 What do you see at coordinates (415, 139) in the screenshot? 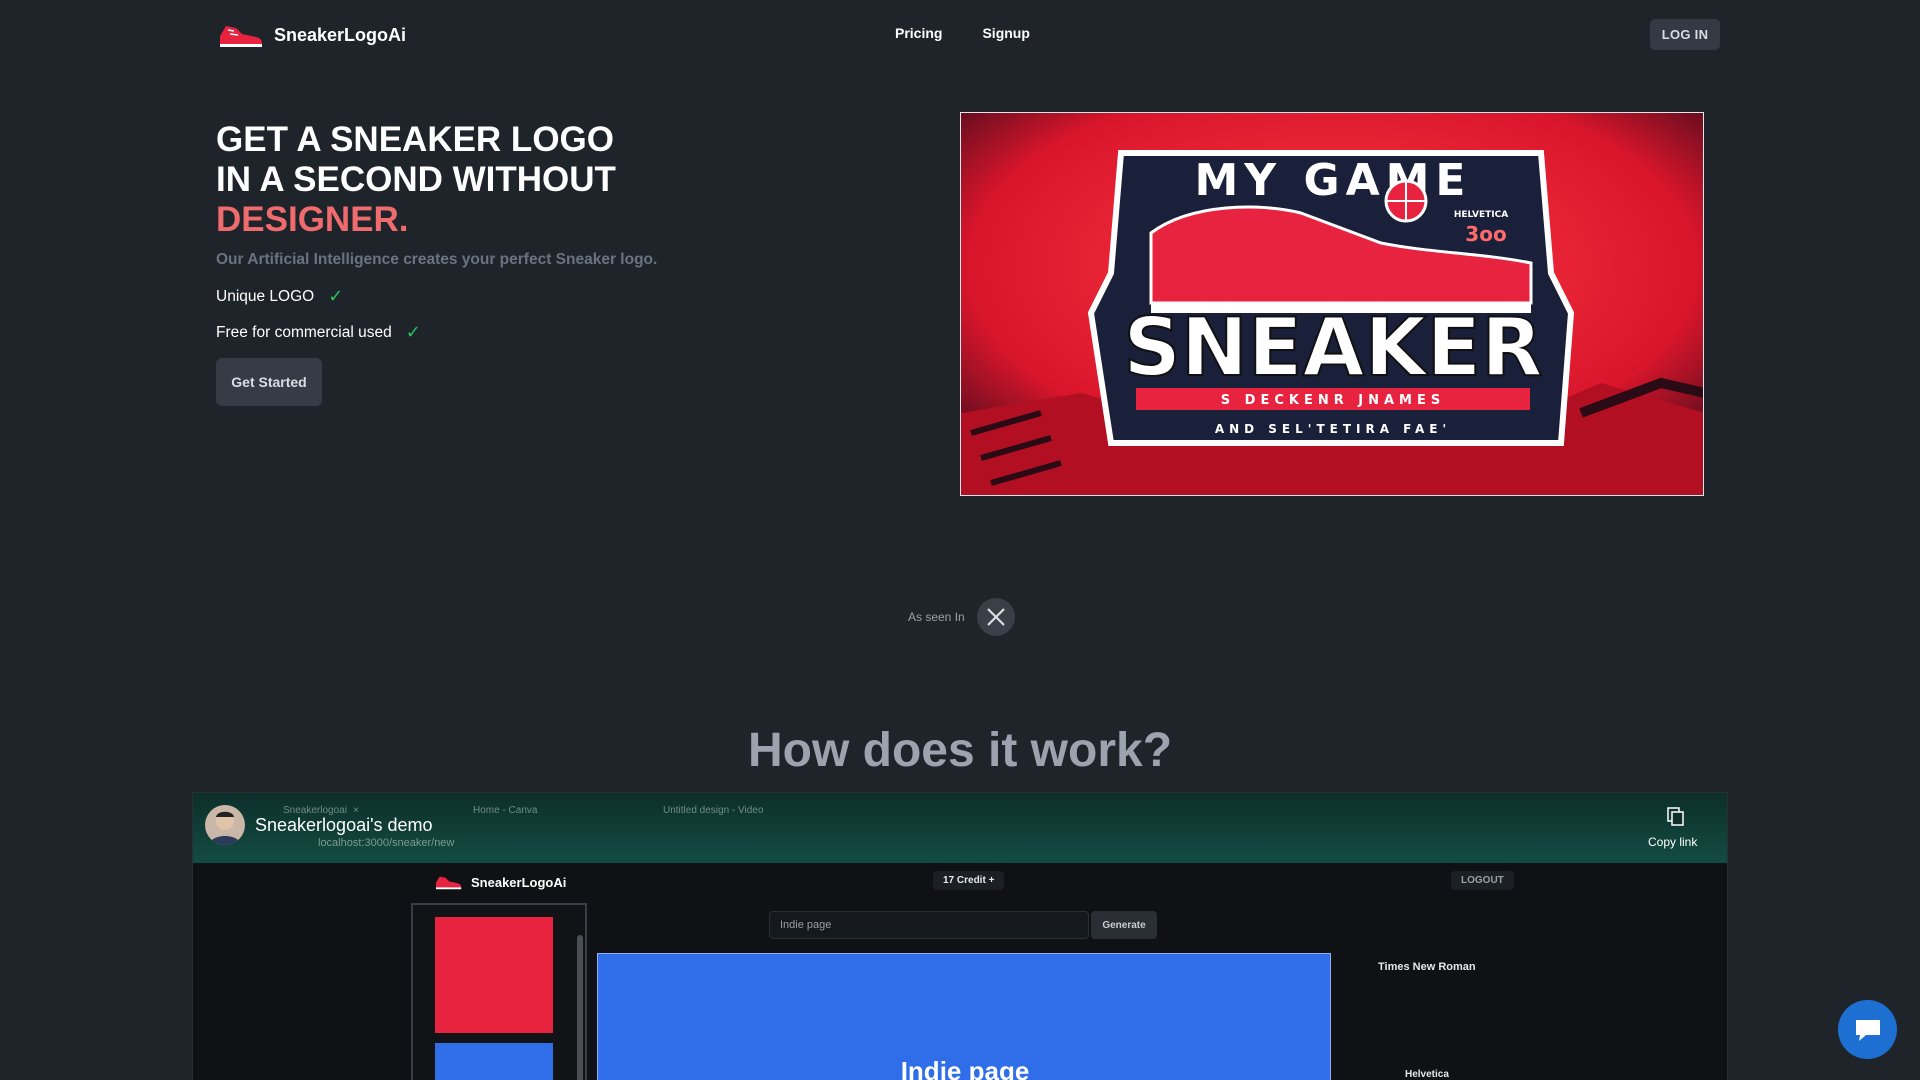
I see `hero-title-line1: GET A SNEAKER LOGO` at bounding box center [415, 139].